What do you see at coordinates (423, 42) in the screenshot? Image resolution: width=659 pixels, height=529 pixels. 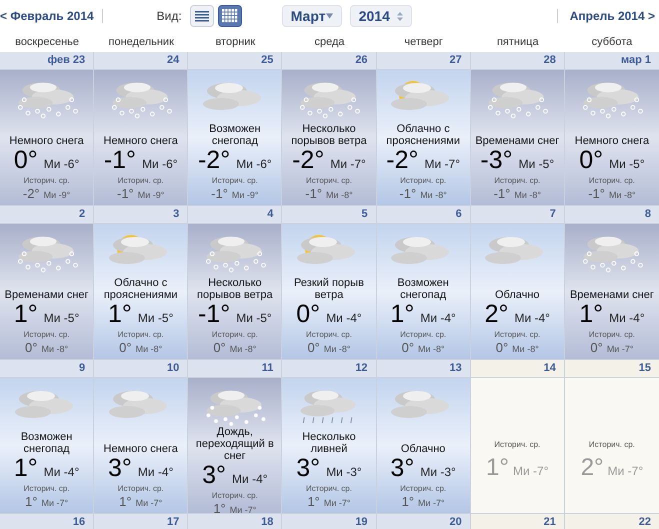 I see `weekday-header: четверг` at bounding box center [423, 42].